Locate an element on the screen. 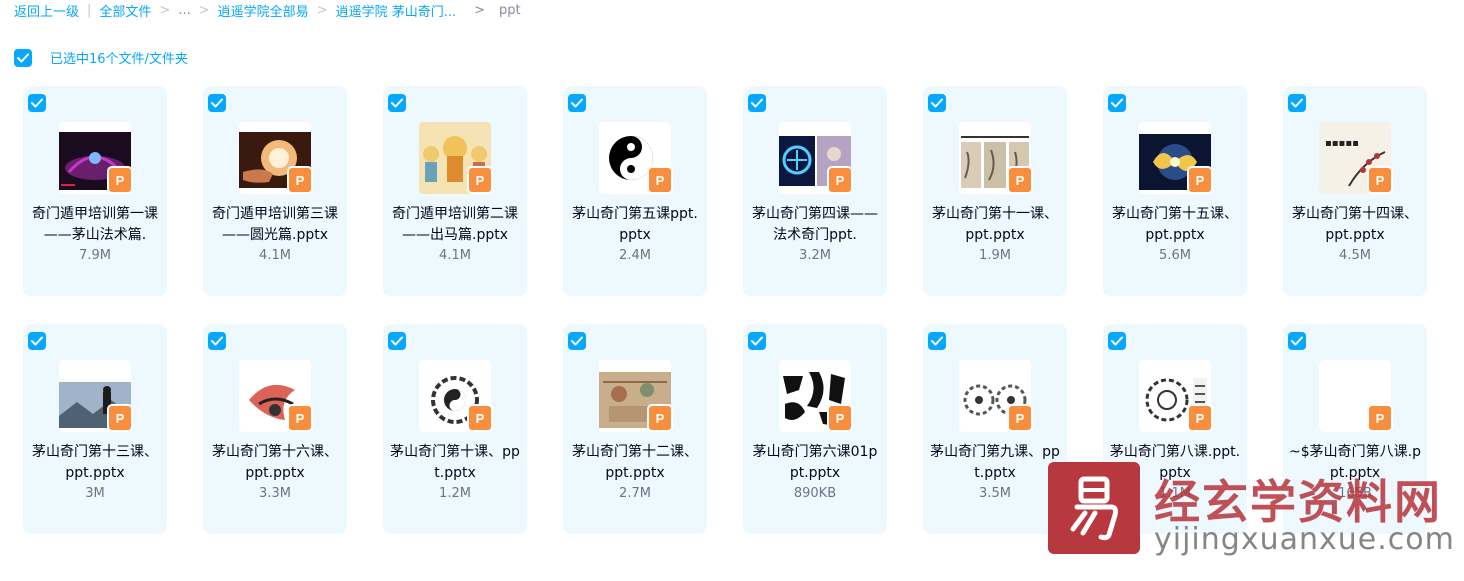  file-tile: P 茅山奇门第十课、ppt.pptx 1.2M is located at coordinates (455, 429).